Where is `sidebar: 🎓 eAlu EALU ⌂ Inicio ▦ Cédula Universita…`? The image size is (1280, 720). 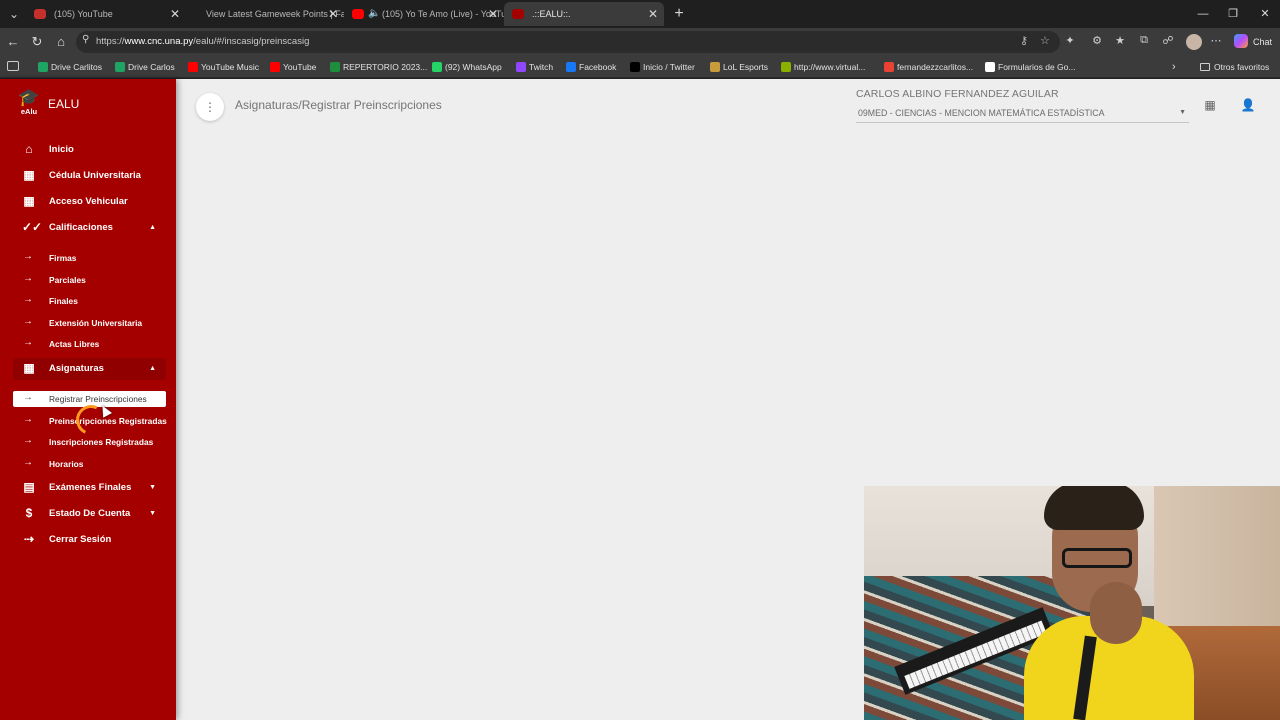 sidebar: 🎓 eAlu EALU ⌂ Inicio ▦ Cédula Universita… is located at coordinates (88, 399).